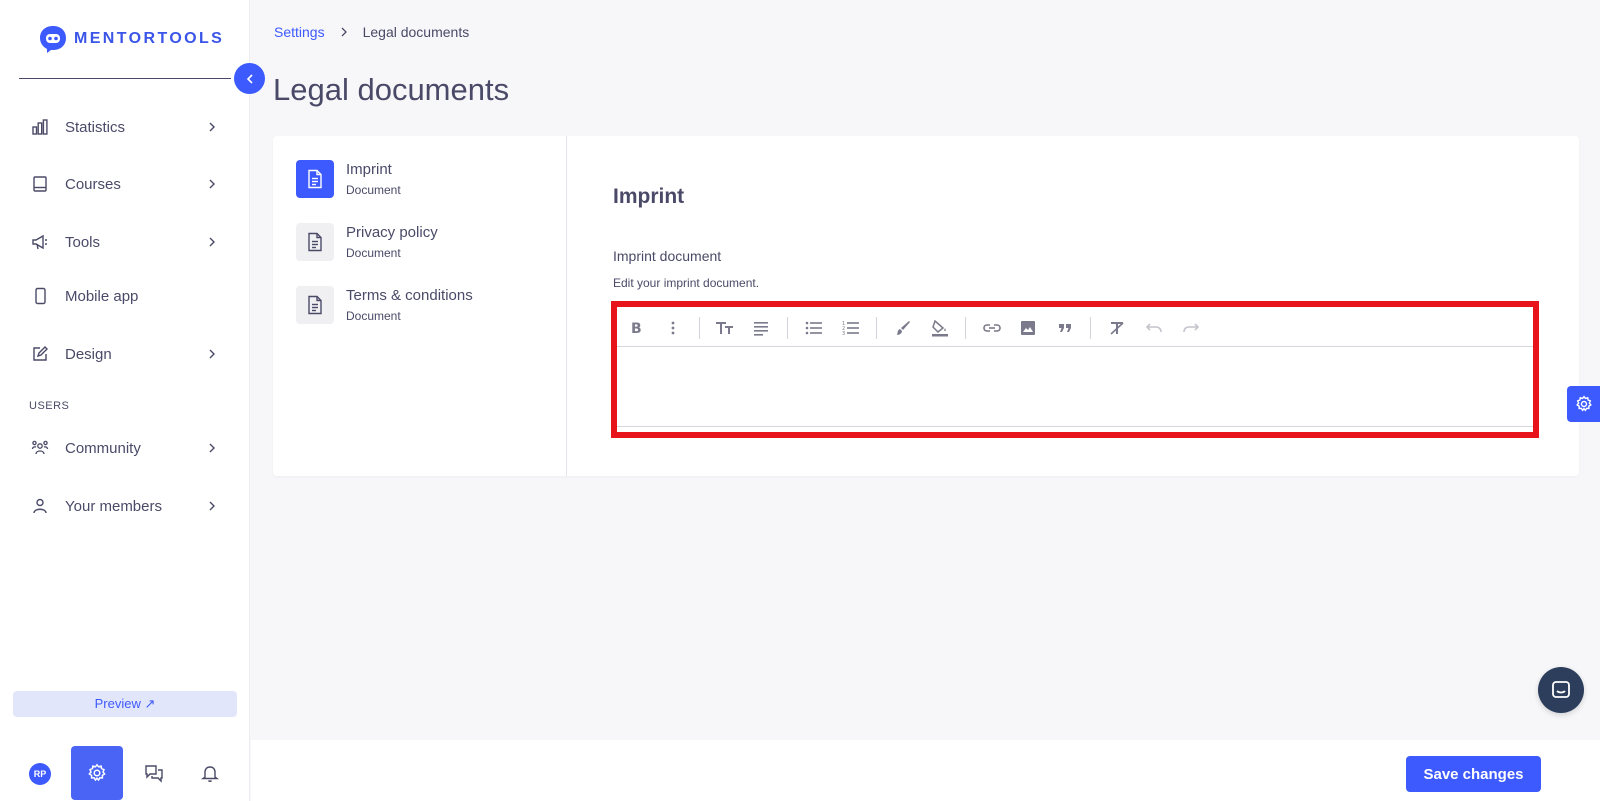  I want to click on text-color-button, so click(903, 328).